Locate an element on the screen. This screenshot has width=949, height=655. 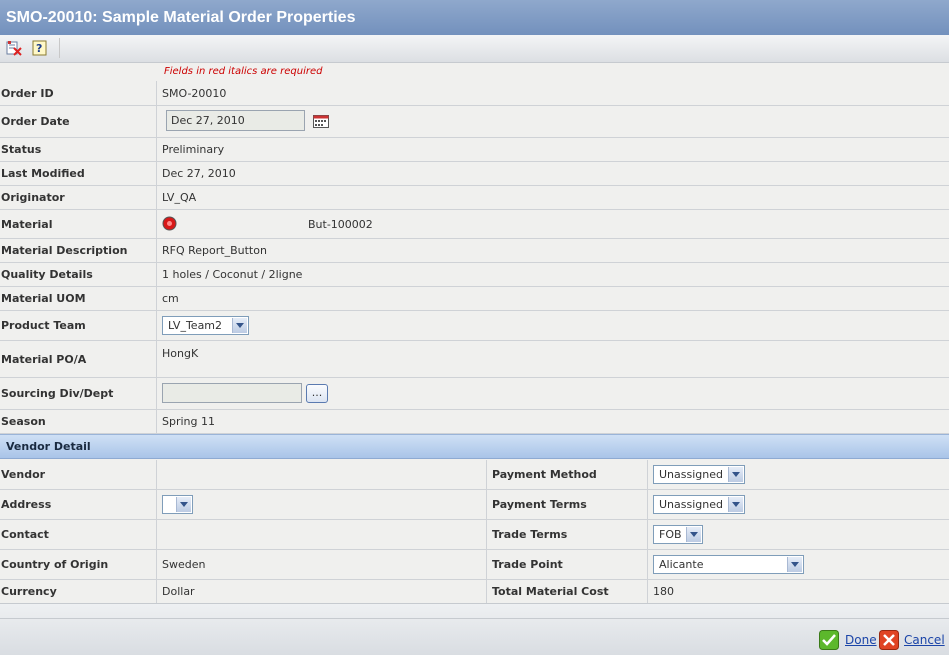
payment-terms-label: Payment Terms is located at coordinates (539, 504).